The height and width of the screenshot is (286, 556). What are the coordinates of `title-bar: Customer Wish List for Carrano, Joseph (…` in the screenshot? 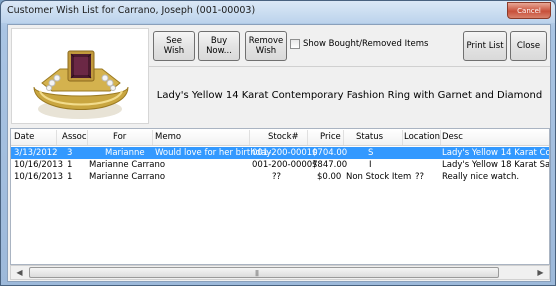 It's located at (278, 12).